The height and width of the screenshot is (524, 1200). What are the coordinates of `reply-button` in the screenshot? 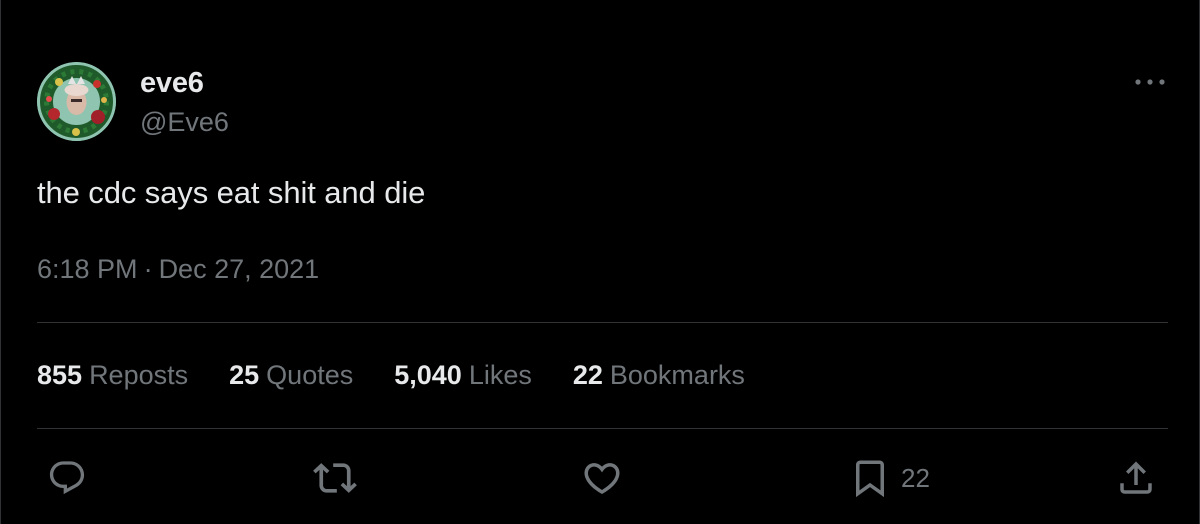 It's located at (67, 478).